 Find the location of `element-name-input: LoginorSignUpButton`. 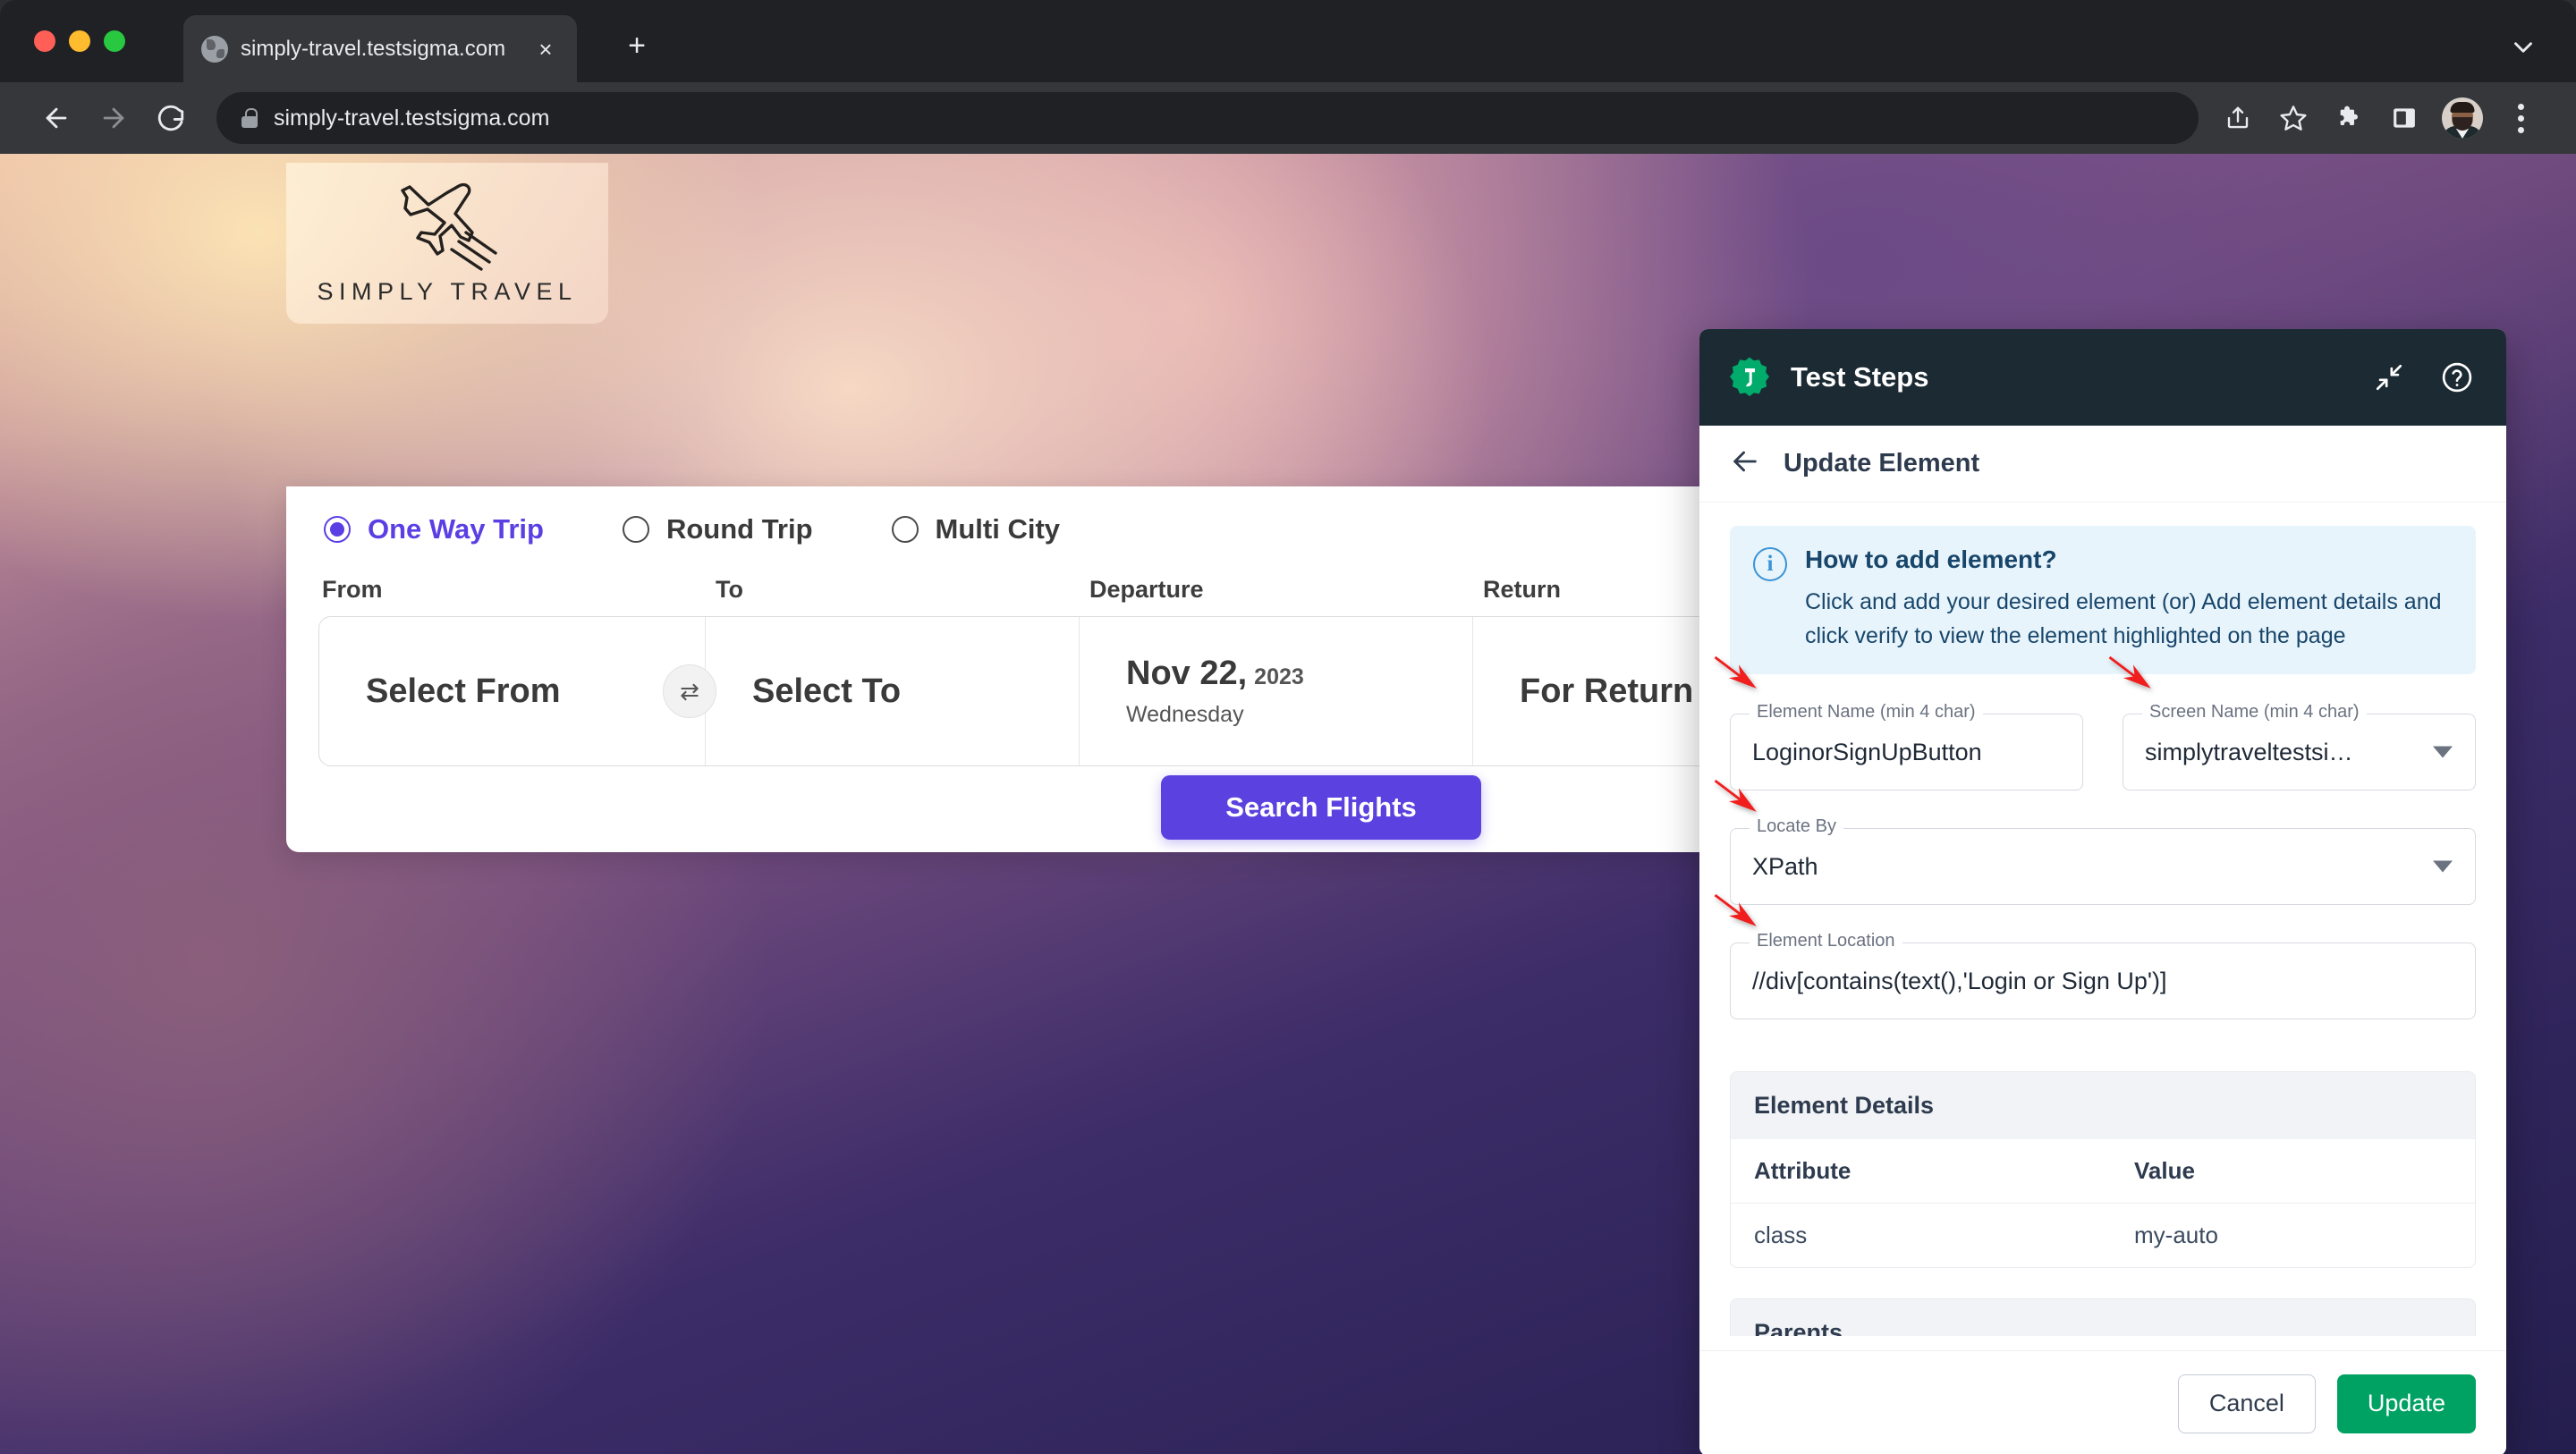

element-name-input: LoginorSignUpButton is located at coordinates (1906, 752).